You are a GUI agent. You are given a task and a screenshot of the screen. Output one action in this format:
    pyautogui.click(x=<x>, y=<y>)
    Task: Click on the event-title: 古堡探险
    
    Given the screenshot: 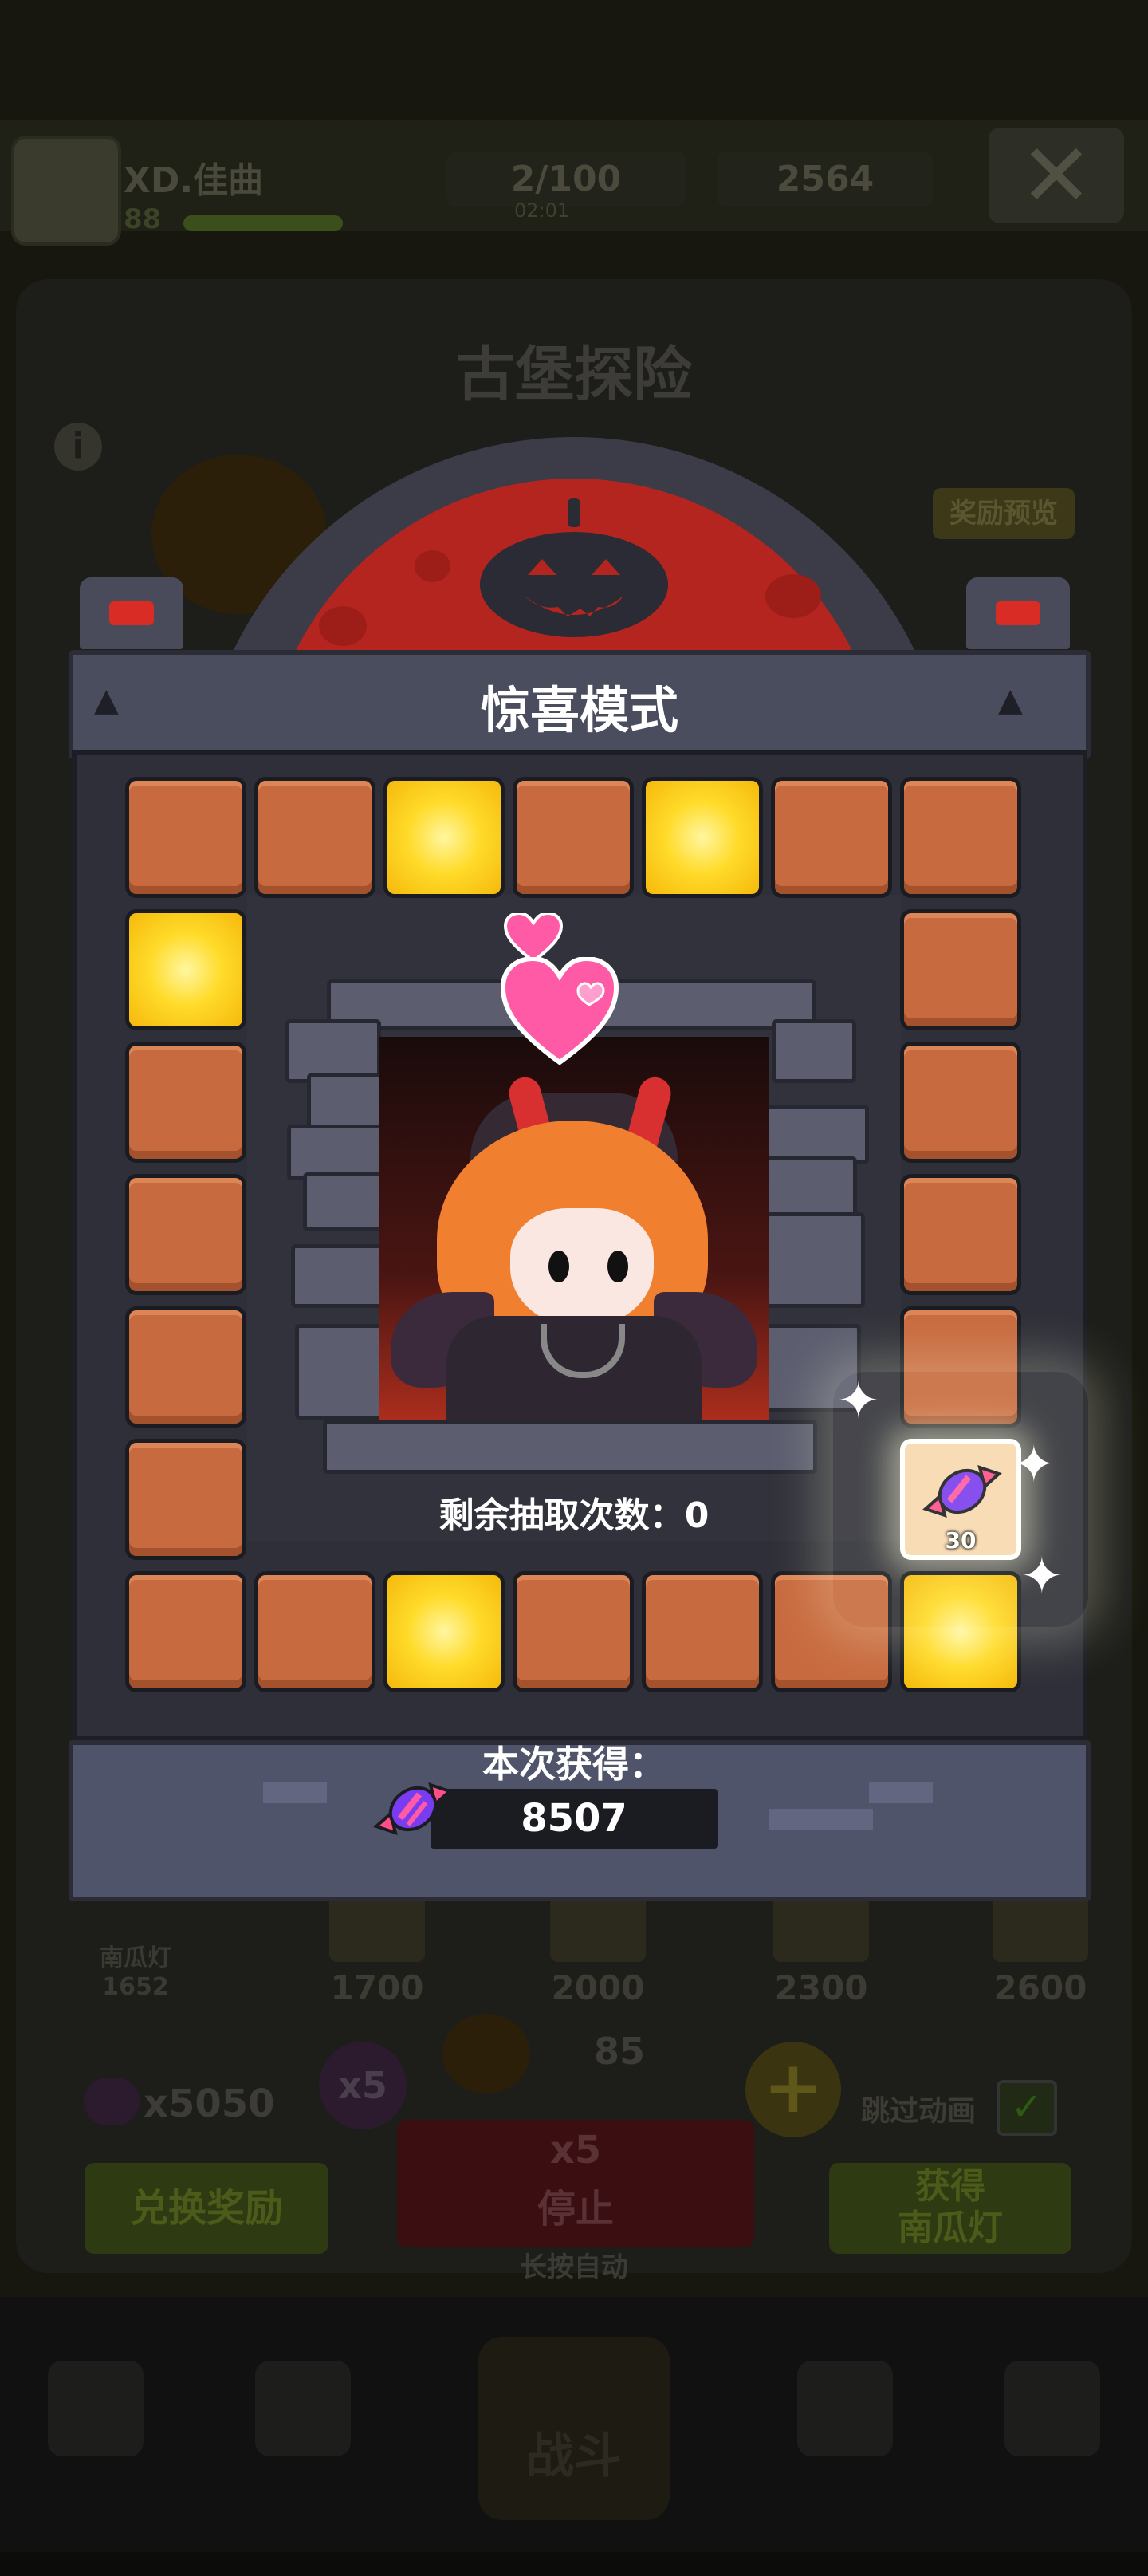 What is the action you would take?
    pyautogui.click(x=574, y=375)
    